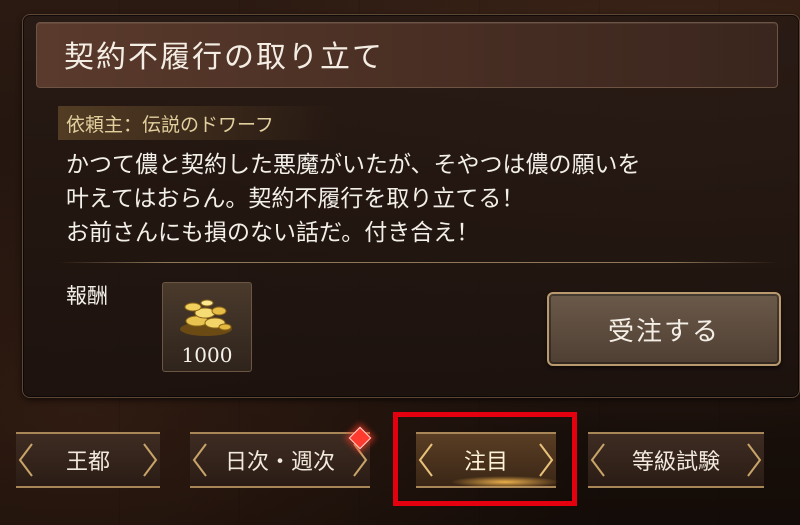 The width and height of the screenshot is (800, 525). Describe the element at coordinates (224, 57) in the screenshot. I see `quest-title: 契約不履行の取り立て` at that location.